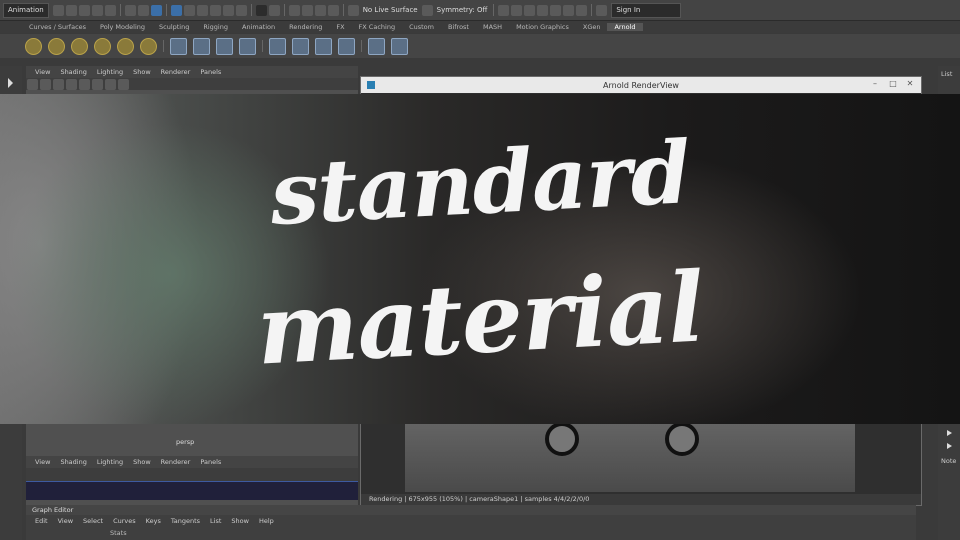  Describe the element at coordinates (110, 84) in the screenshot. I see `lights-icon` at that location.